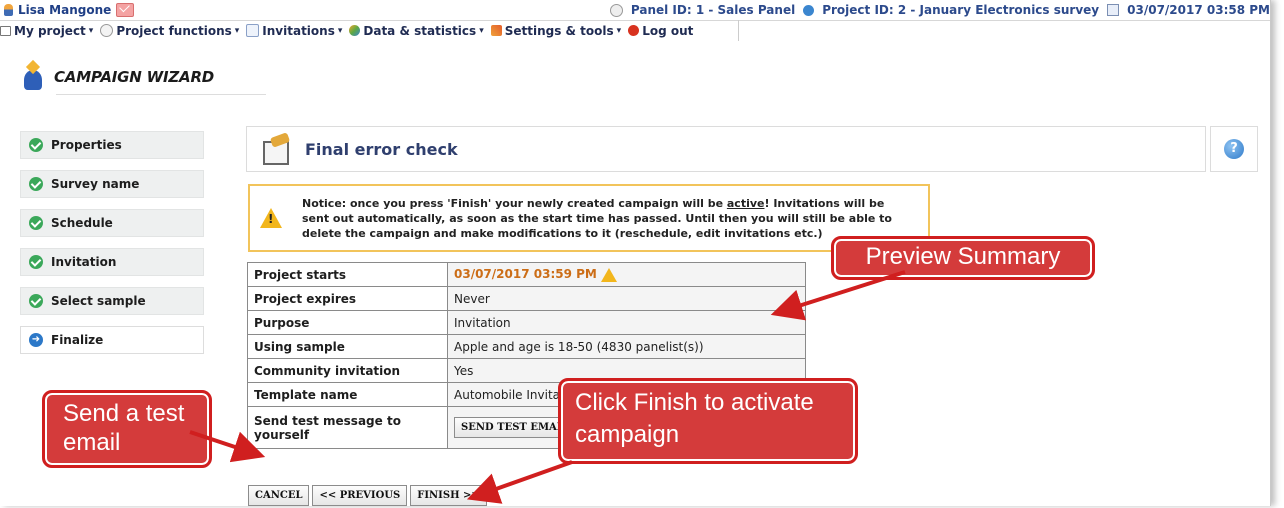 This screenshot has width=1284, height=508. I want to click on step-survey-name: Survey name, so click(112, 184).